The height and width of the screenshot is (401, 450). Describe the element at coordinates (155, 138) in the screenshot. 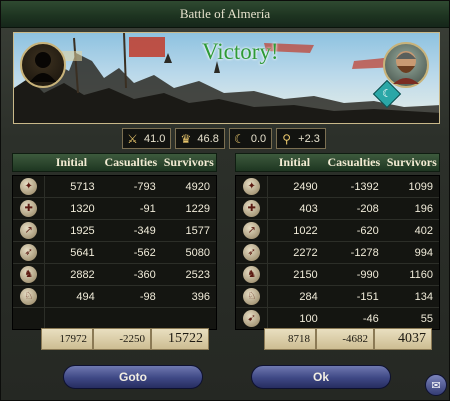

I see `modifier-value: 41.0` at that location.